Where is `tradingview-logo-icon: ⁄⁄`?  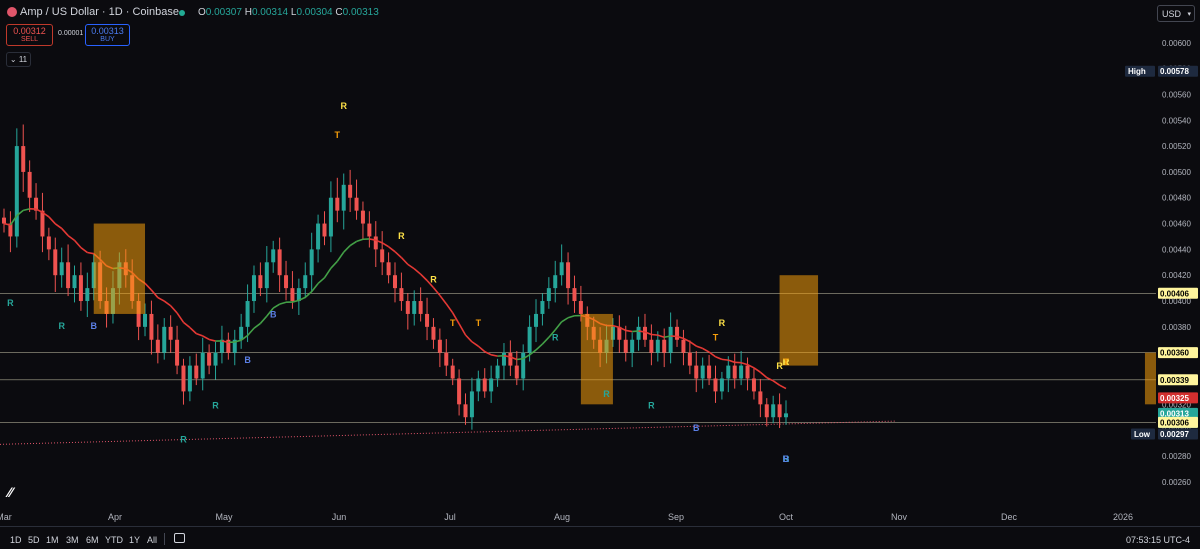 tradingview-logo-icon: ⁄⁄ is located at coordinates (10, 492).